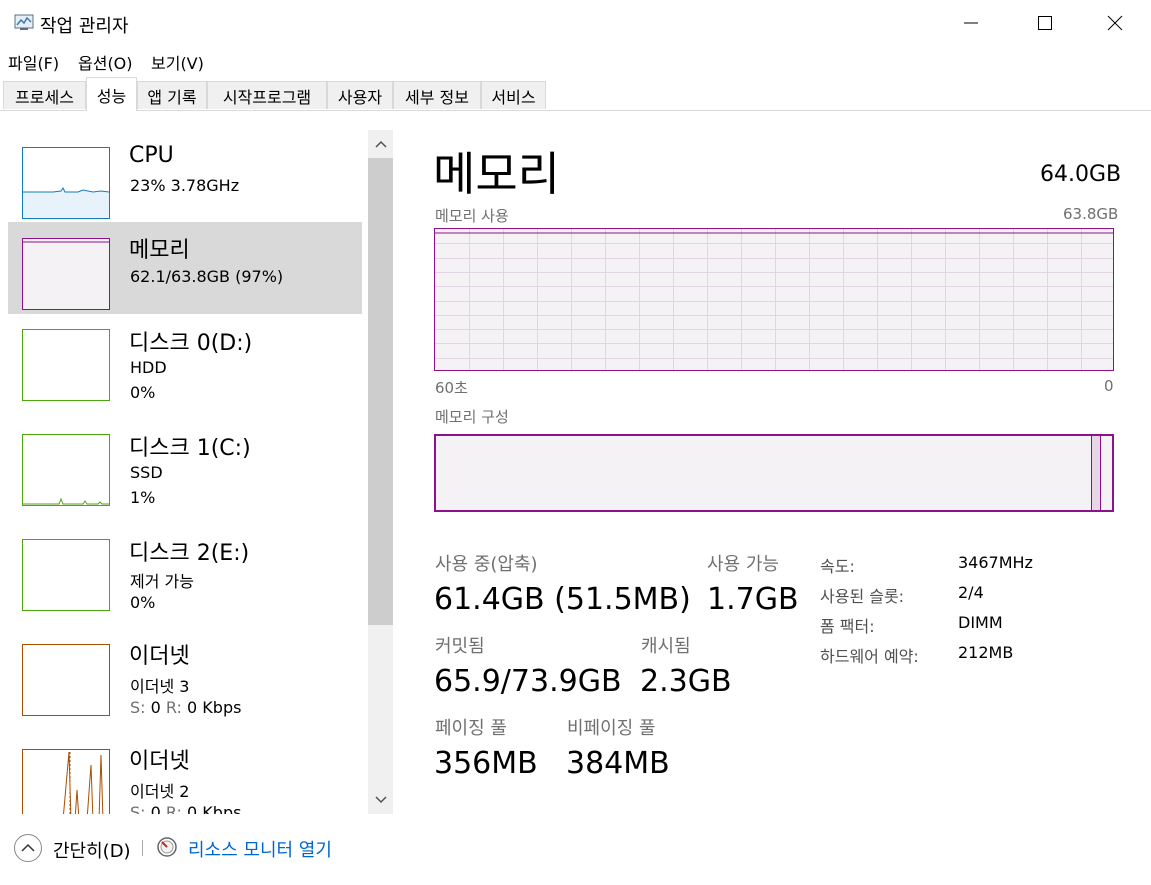 The height and width of the screenshot is (885, 1151). Describe the element at coordinates (151, 155) in the screenshot. I see `sidebar-item-title: CPU` at that location.